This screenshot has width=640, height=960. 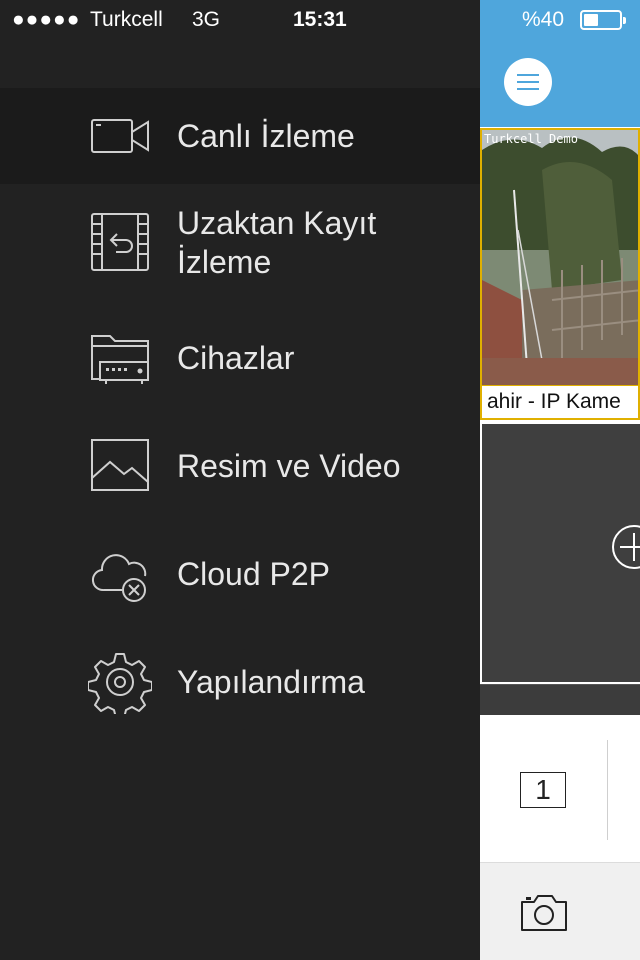 I want to click on menu-item-configuration: Yapılandırma, so click(x=240, y=682).